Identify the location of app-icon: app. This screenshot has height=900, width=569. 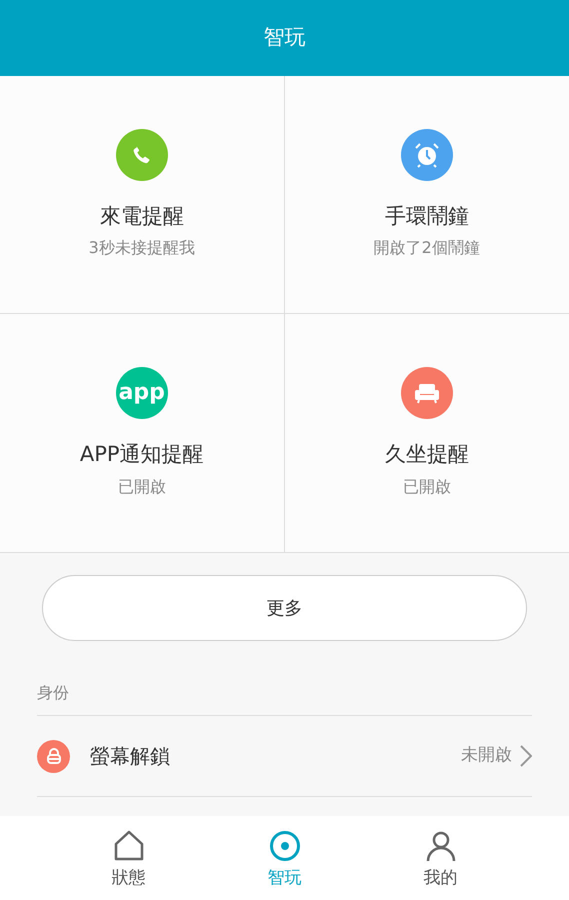
(142, 393).